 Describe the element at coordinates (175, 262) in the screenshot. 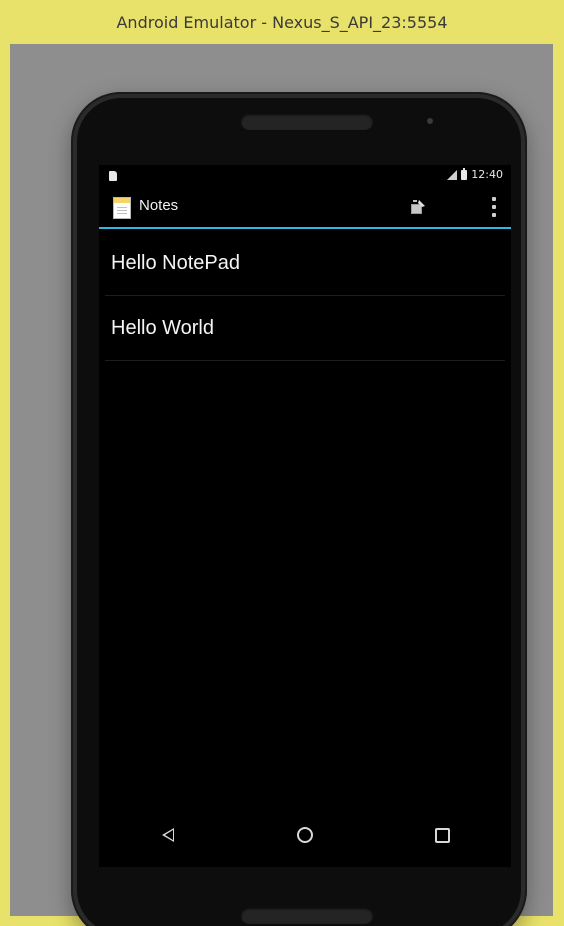

I see `note-title: Hello NotePad` at that location.